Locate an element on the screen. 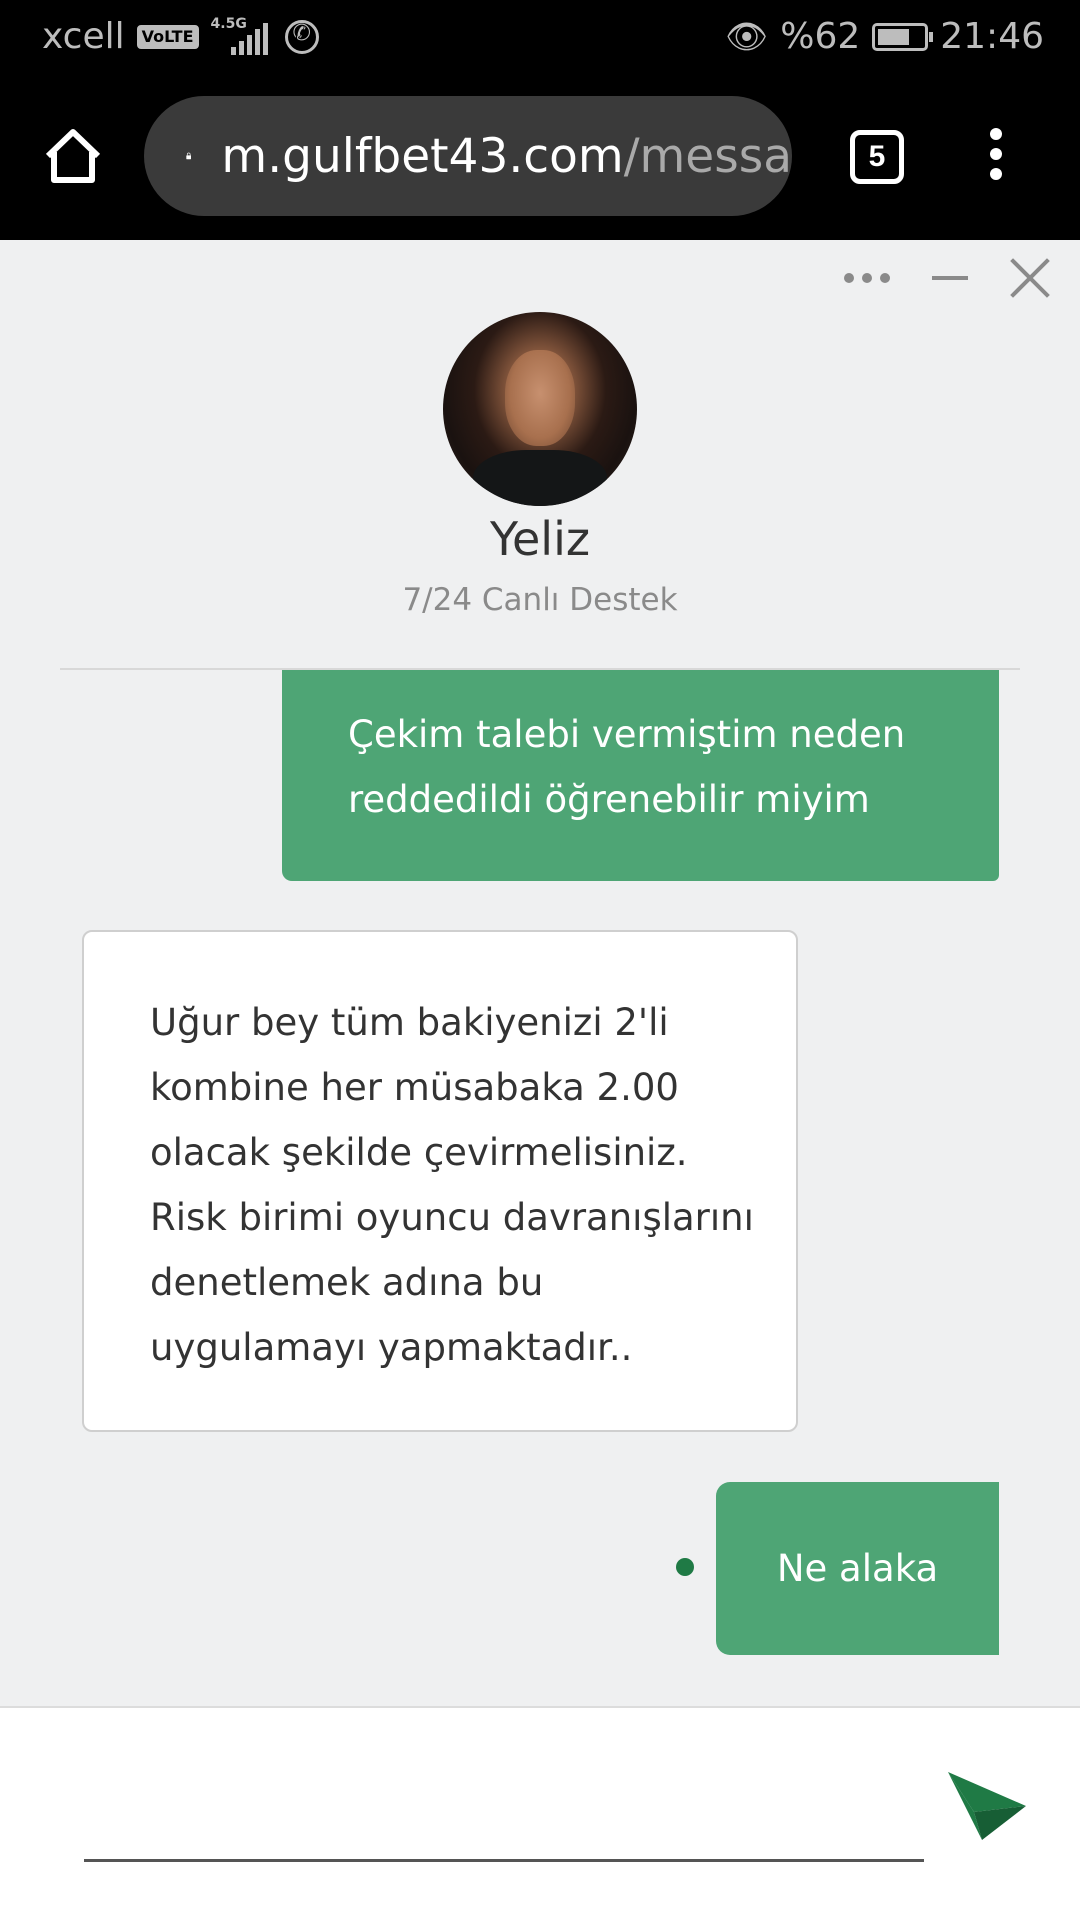 Image resolution: width=1080 pixels, height=1920 pixels. whatsapp-icon is located at coordinates (301, 36).